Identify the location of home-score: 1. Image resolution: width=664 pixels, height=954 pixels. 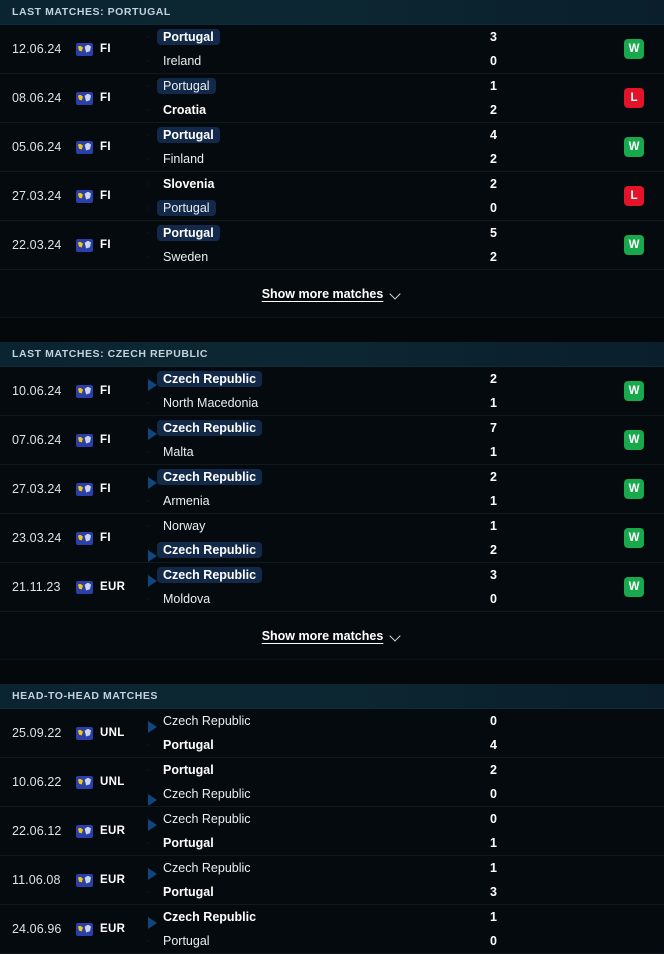
(493, 916).